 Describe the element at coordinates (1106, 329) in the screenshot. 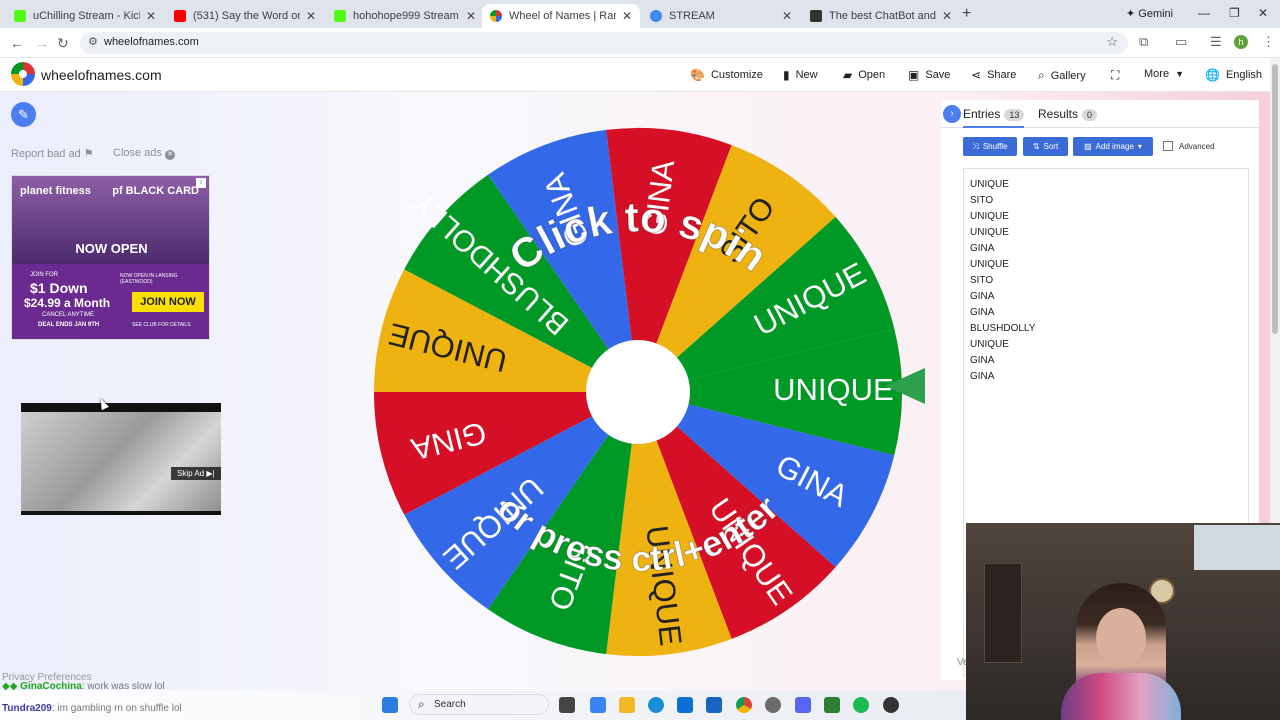

I see `entry-line: BLUSHDOLLY` at that location.